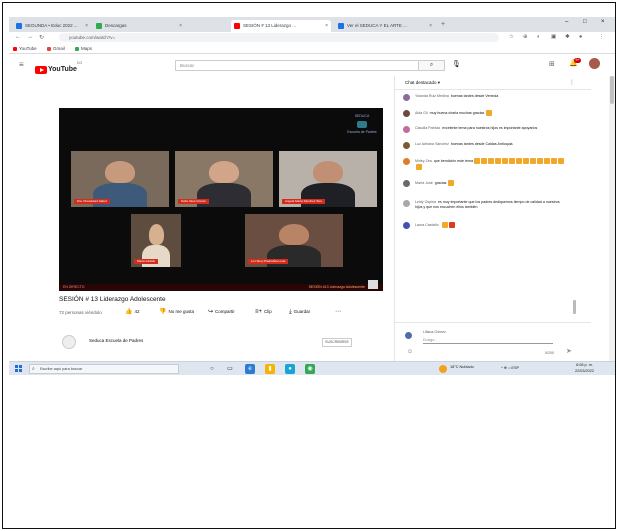  What do you see at coordinates (553, 37) in the screenshot?
I see `extension-icon: ▣` at bounding box center [553, 37].